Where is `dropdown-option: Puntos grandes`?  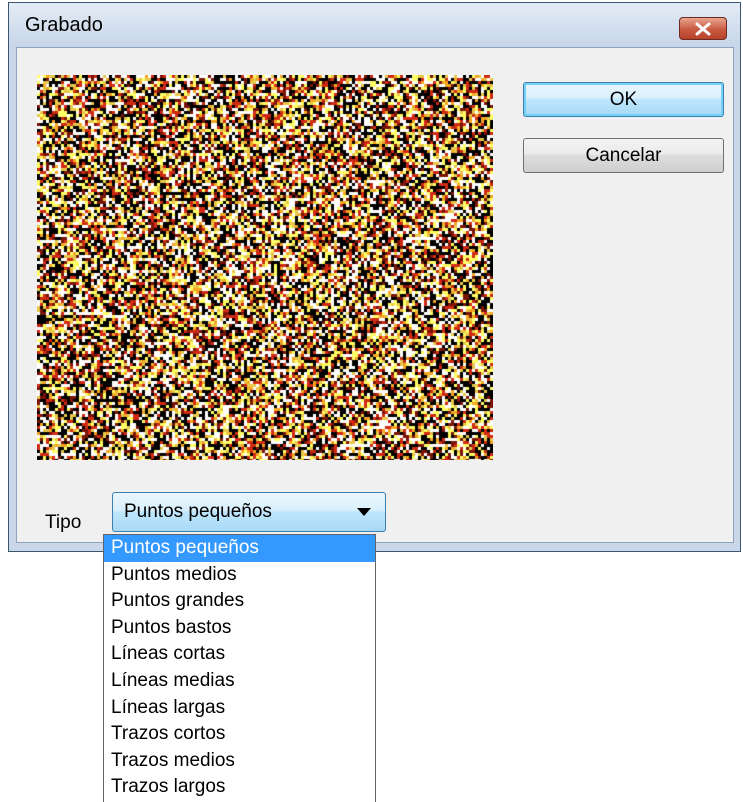 dropdown-option: Puntos grandes is located at coordinates (239, 601).